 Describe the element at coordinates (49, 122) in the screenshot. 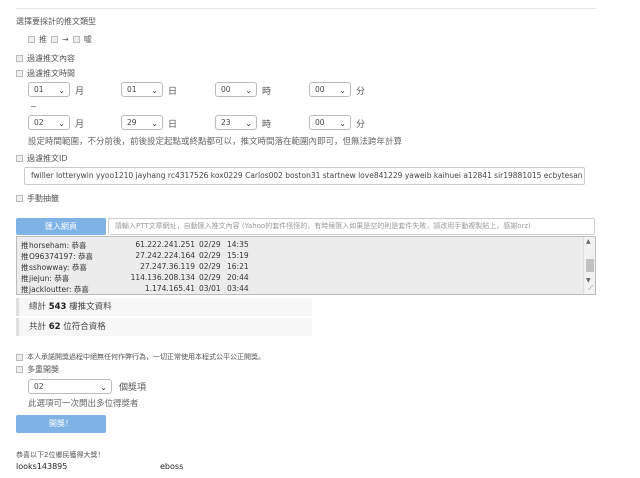

I see `end-month-select: 02 ⌄` at that location.